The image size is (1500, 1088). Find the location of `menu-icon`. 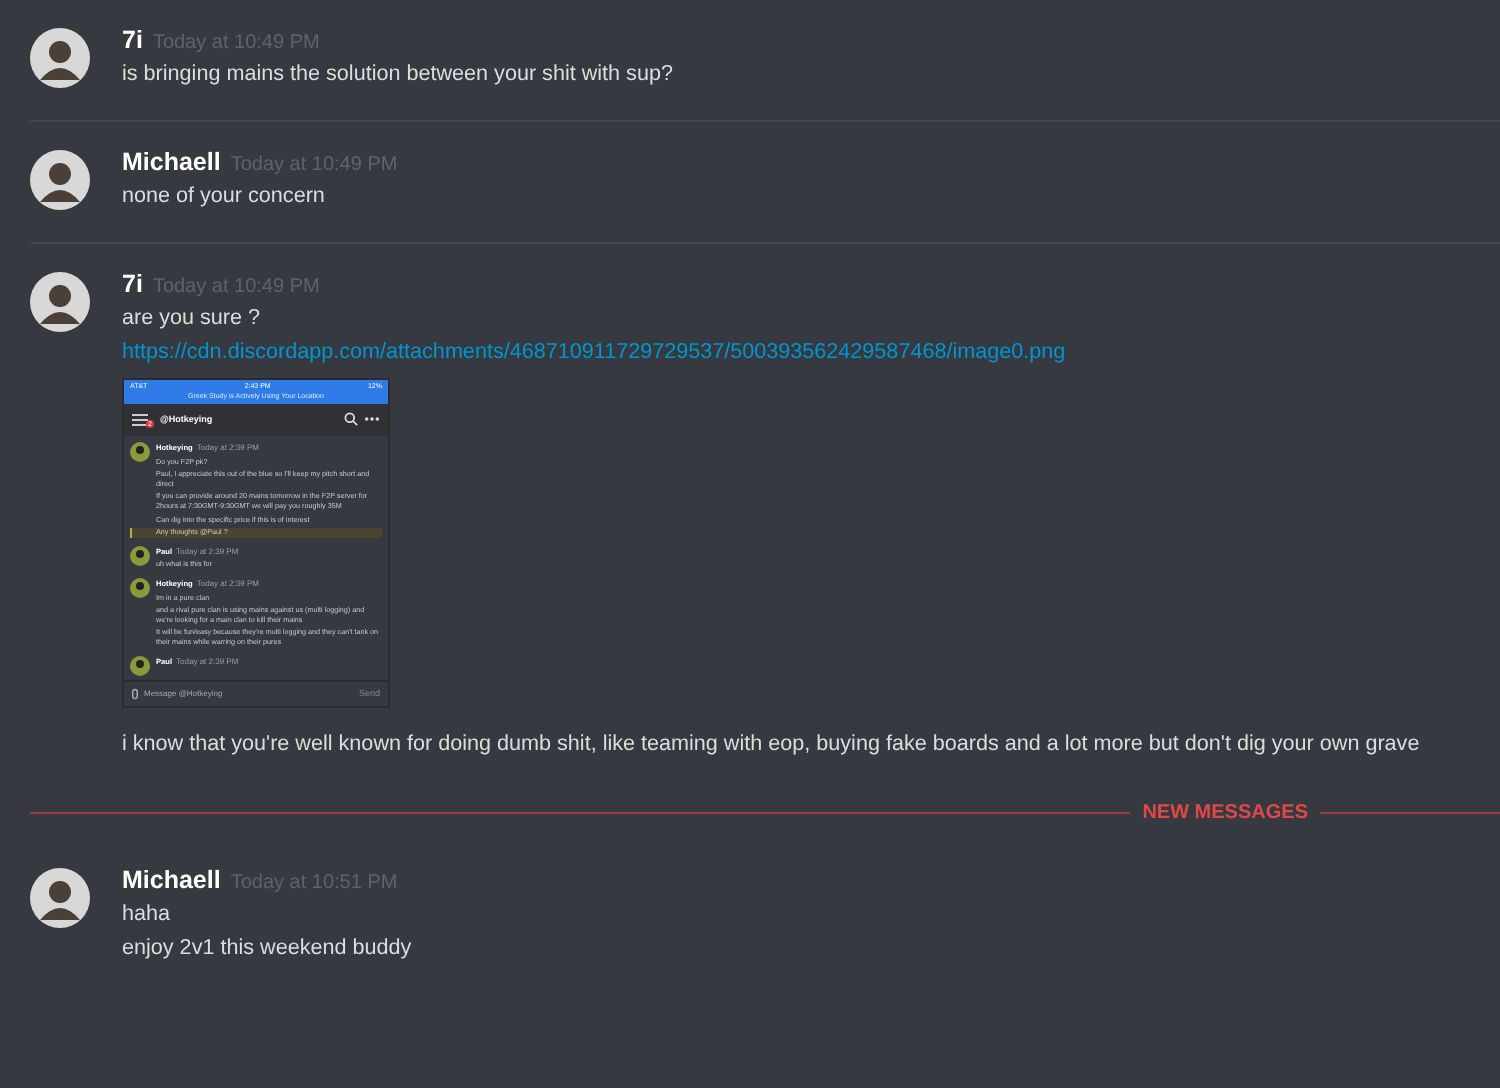

menu-icon is located at coordinates (140, 419).